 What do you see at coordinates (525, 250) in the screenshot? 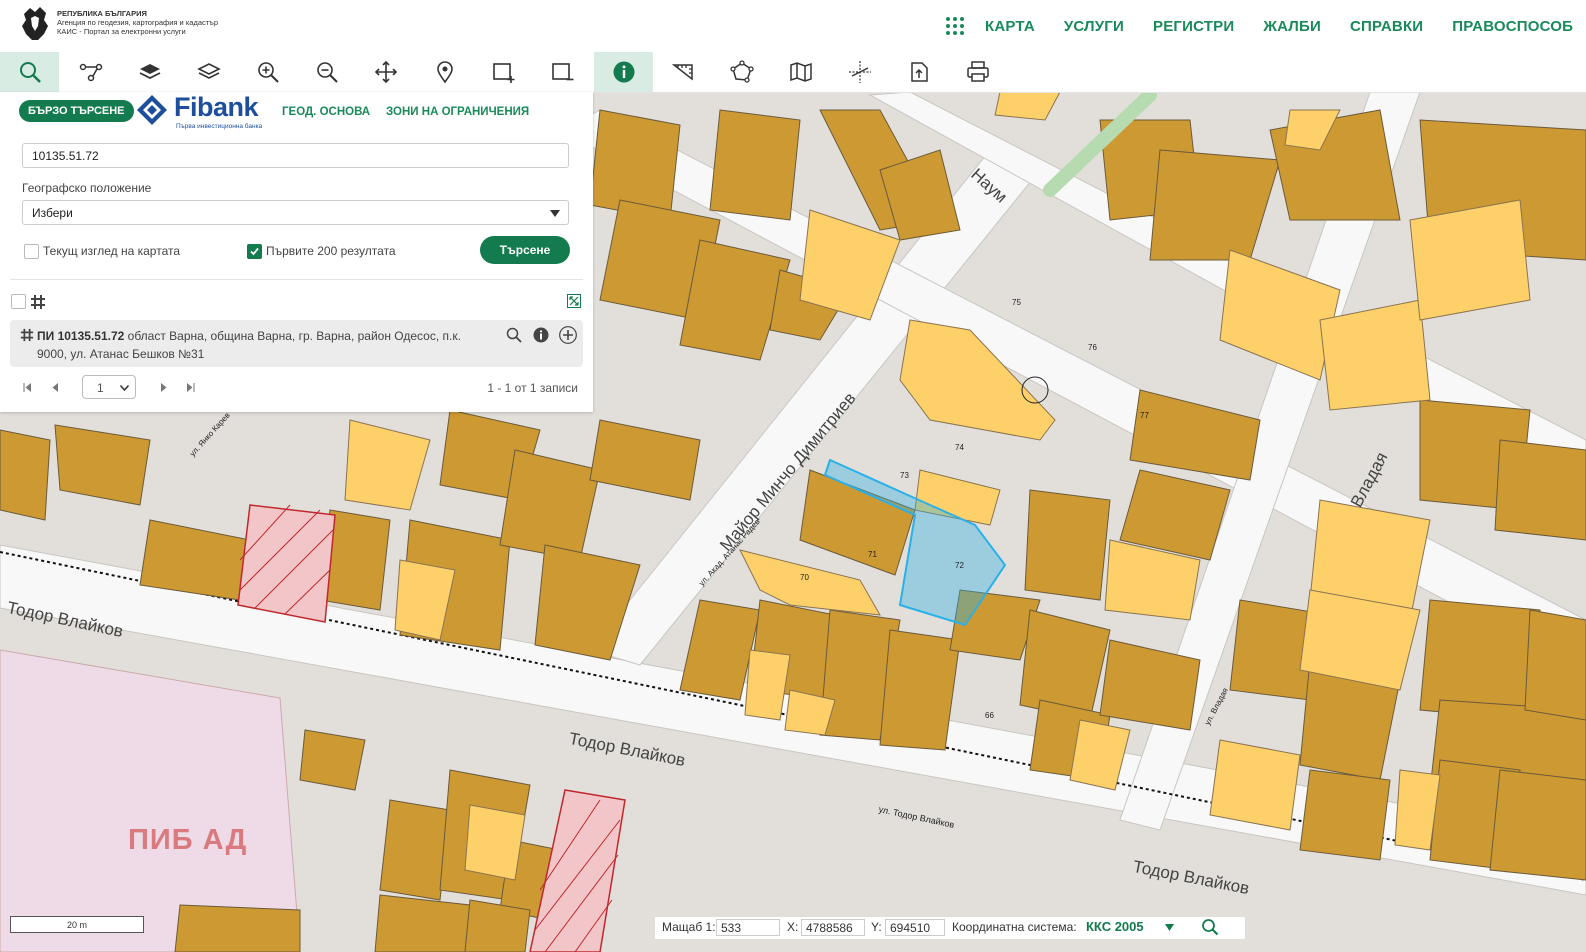
I see `search-button: Търсене` at bounding box center [525, 250].